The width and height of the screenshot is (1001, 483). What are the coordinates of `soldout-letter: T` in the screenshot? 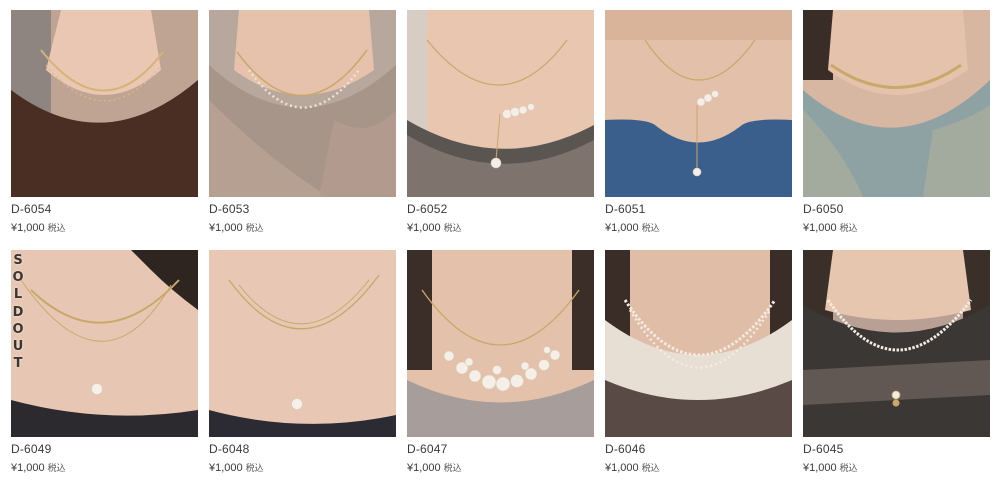 It's located at (18, 364).